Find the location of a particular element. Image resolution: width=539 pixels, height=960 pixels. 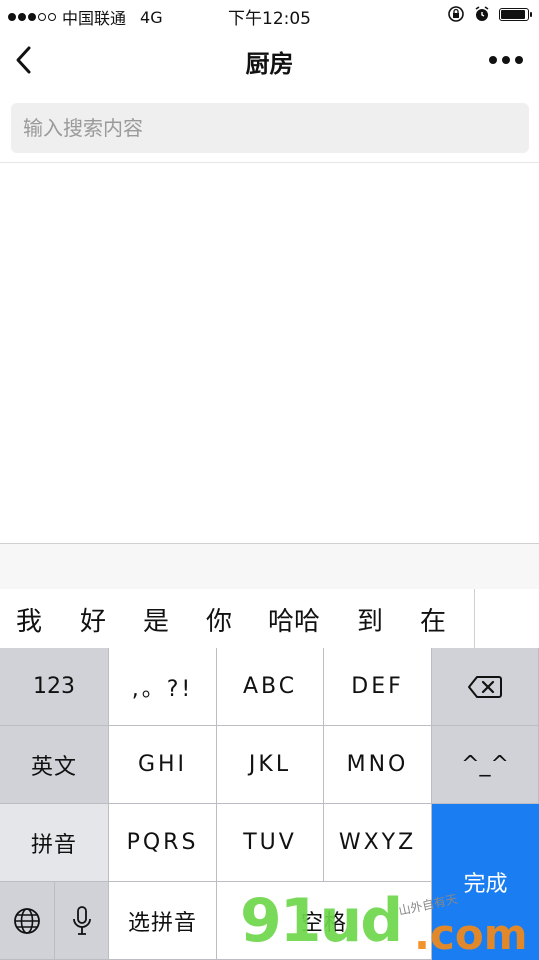

wxyz-key: WXYZ is located at coordinates (378, 843).